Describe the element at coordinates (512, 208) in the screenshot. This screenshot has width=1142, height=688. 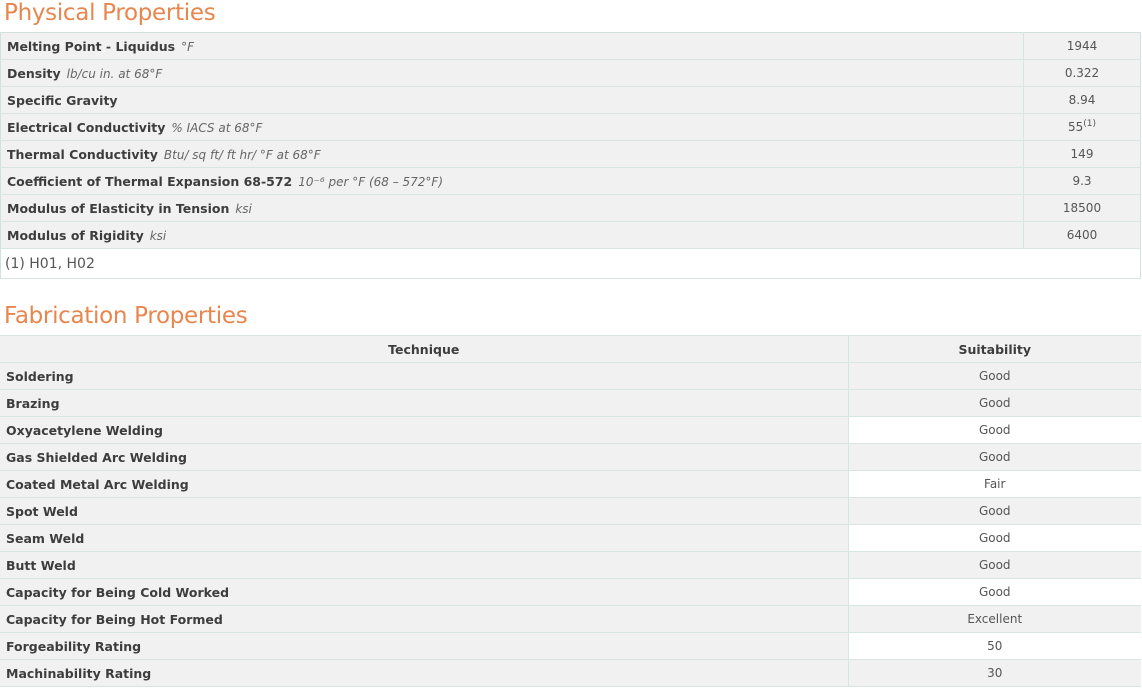
I see `property-label-cell: Modulus of Elasticity in Tension ksi` at that location.